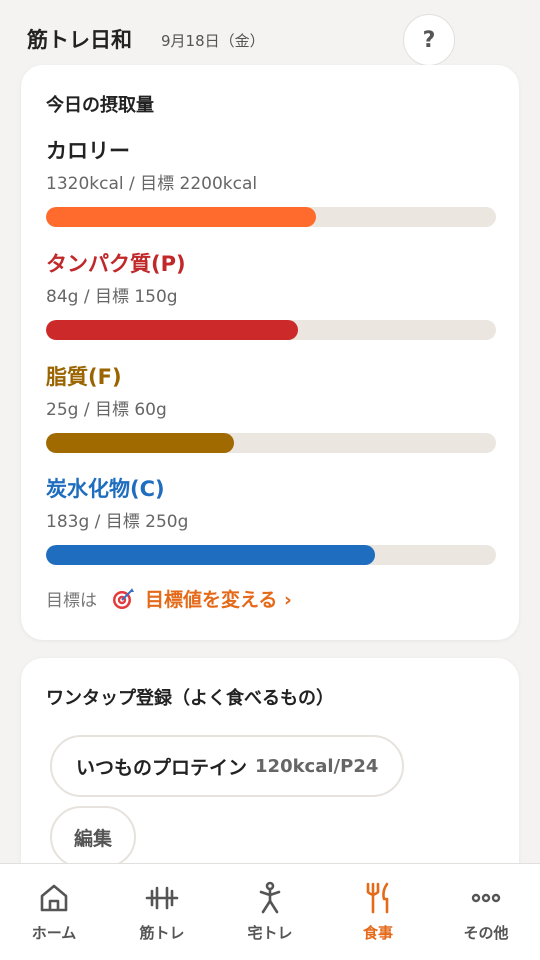  I want to click on chip-name: いつものプロテイン, so click(162, 767).